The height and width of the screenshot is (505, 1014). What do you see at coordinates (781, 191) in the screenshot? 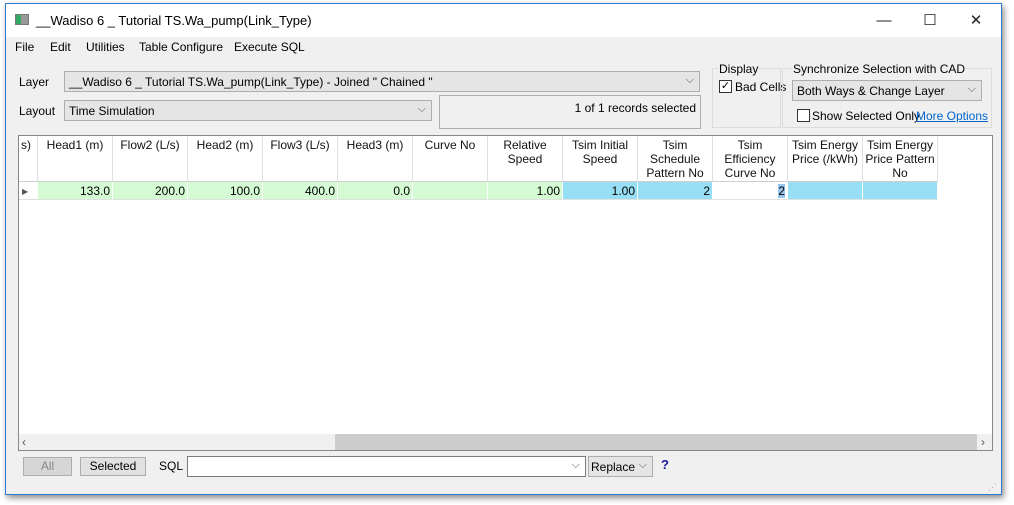
I see `cell-editor-value: 2` at bounding box center [781, 191].